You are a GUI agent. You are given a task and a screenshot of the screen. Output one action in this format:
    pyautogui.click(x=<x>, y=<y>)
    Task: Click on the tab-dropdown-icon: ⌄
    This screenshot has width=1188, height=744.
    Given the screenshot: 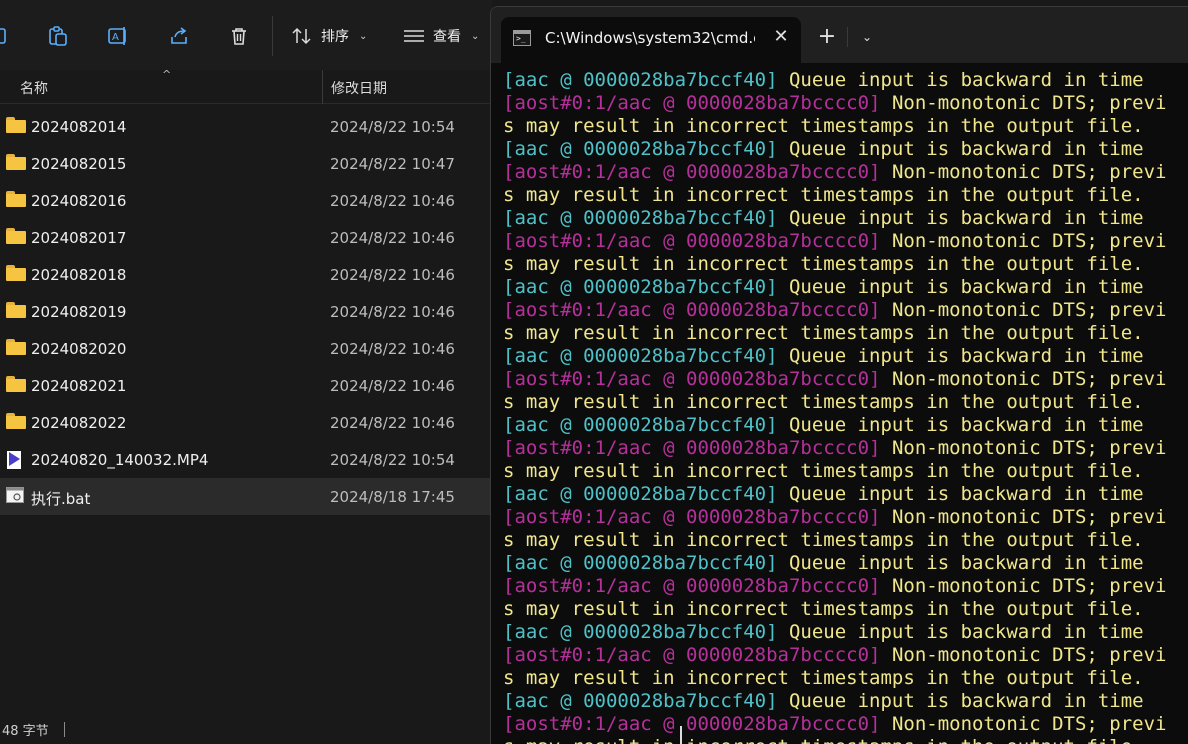 What is the action you would take?
    pyautogui.click(x=867, y=37)
    